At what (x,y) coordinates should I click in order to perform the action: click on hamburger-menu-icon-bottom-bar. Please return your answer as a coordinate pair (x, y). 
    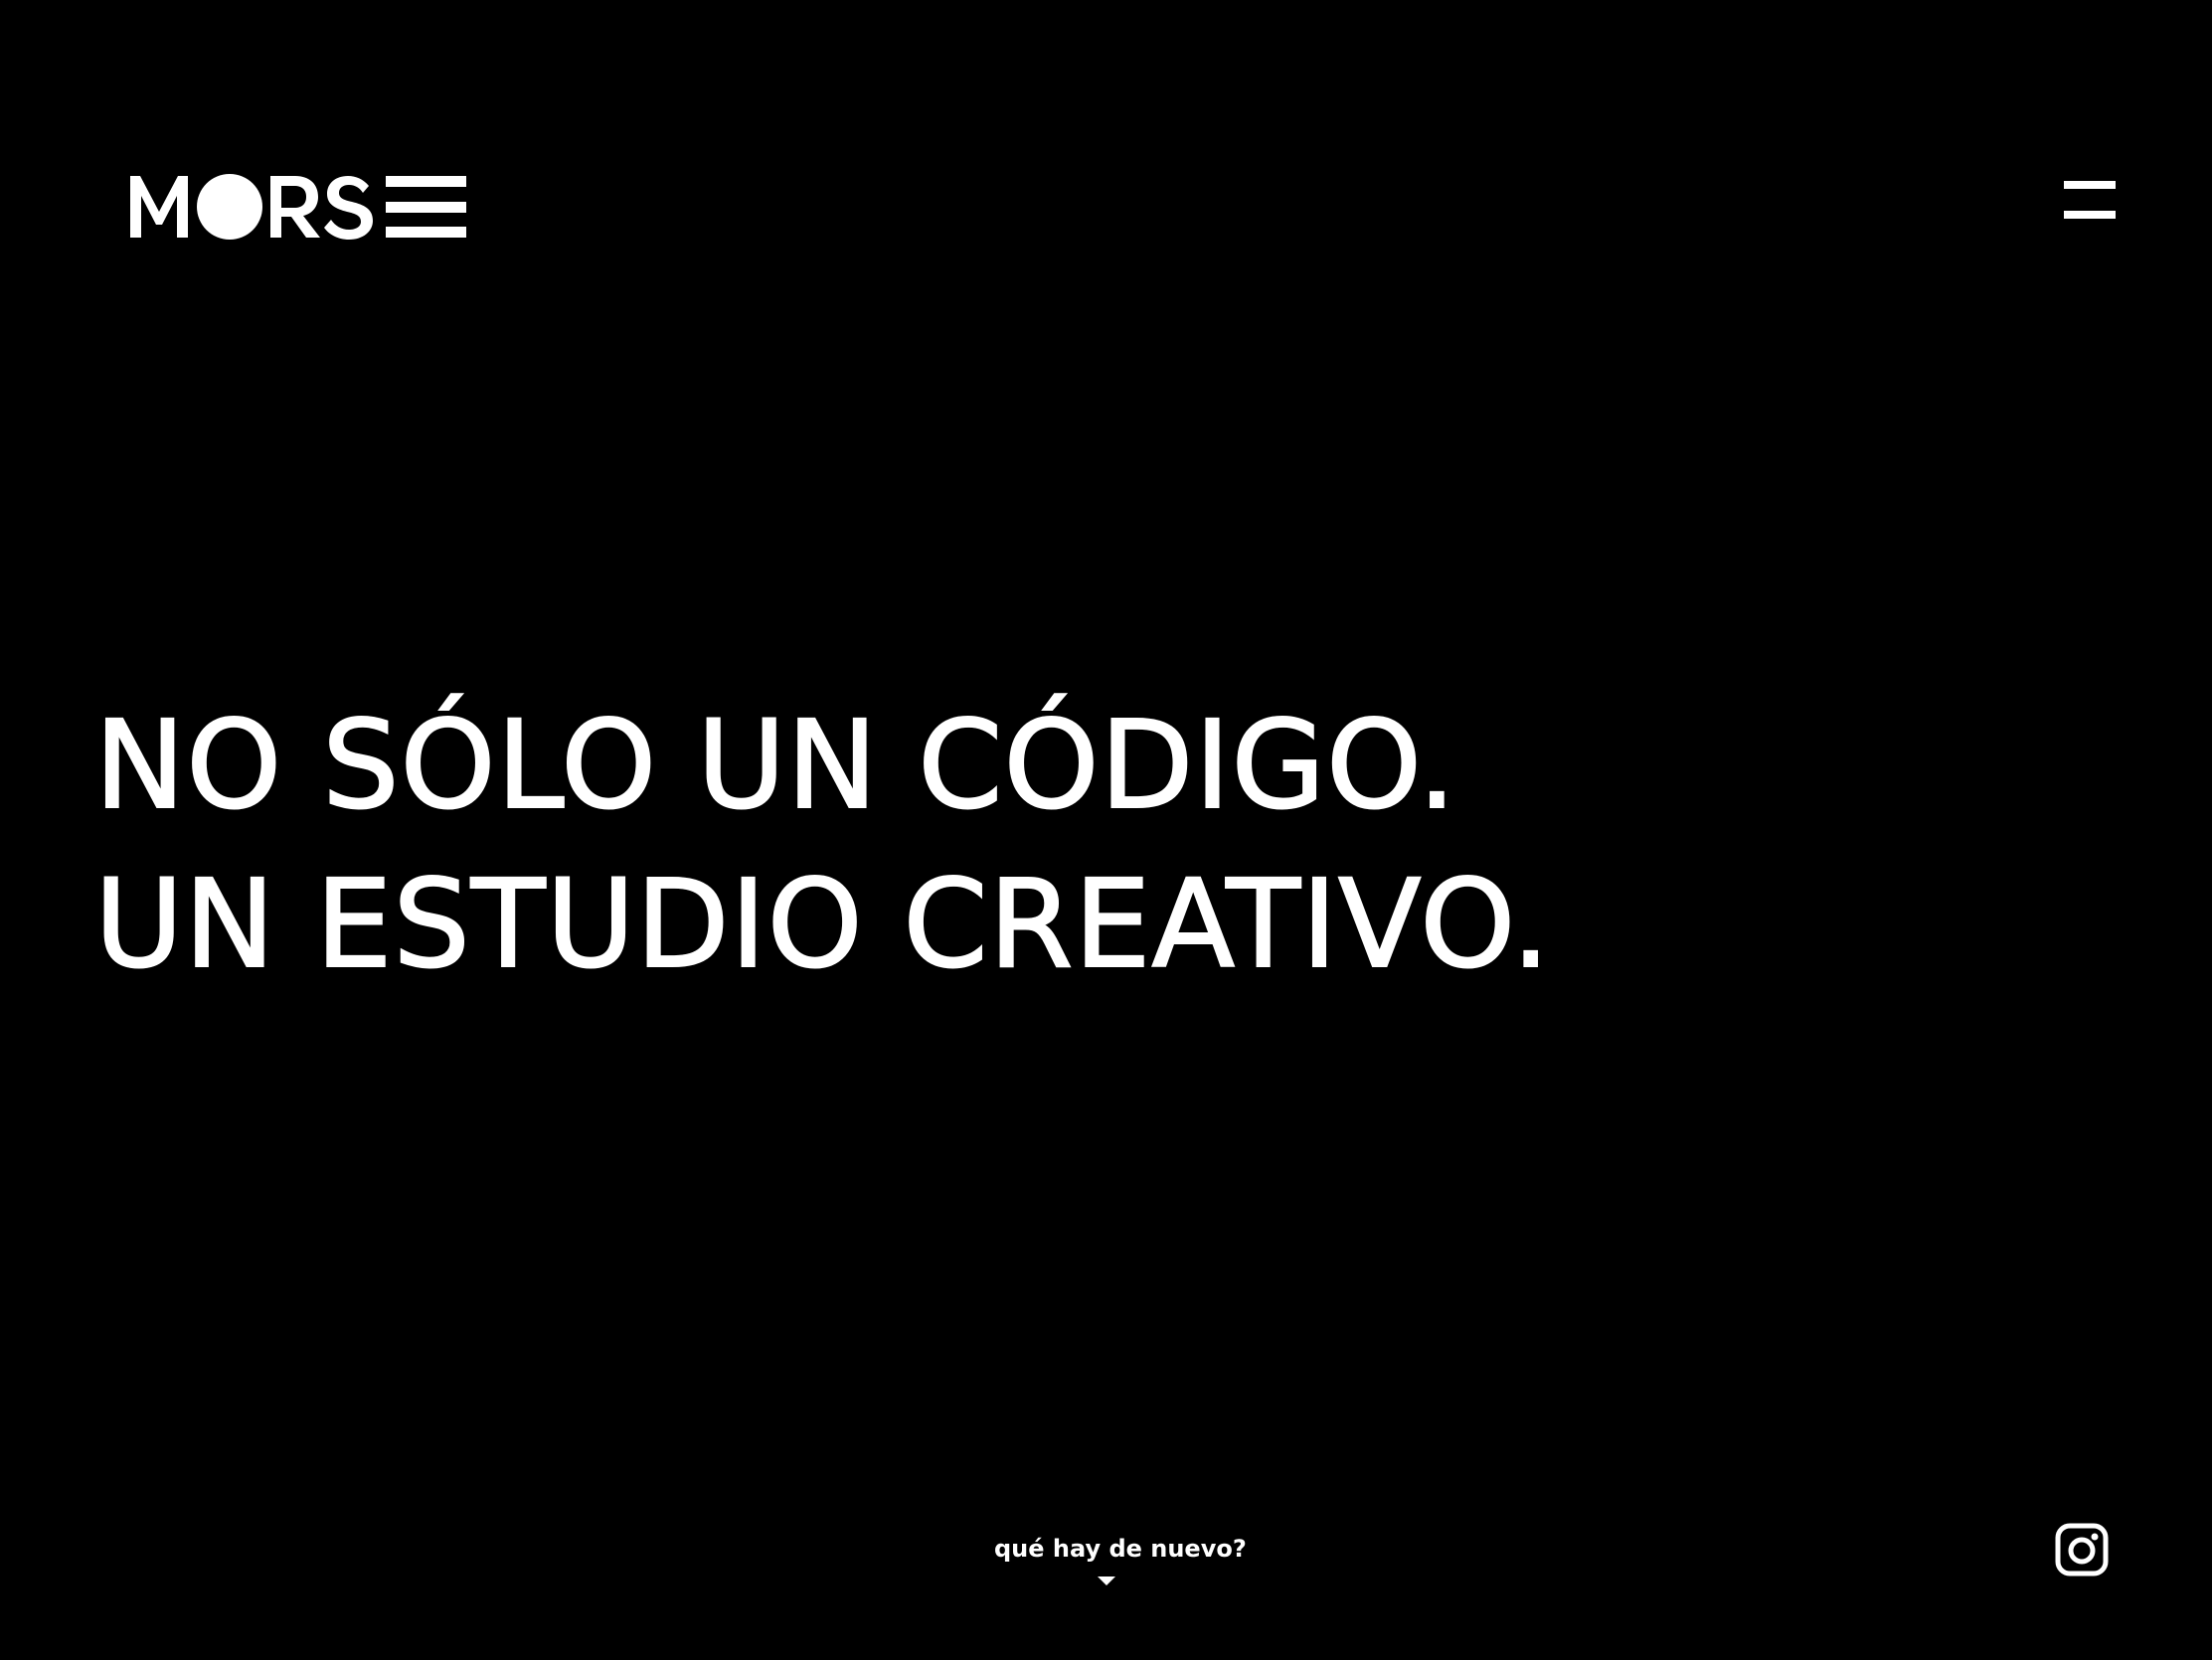
    Looking at the image, I should click on (2090, 215).